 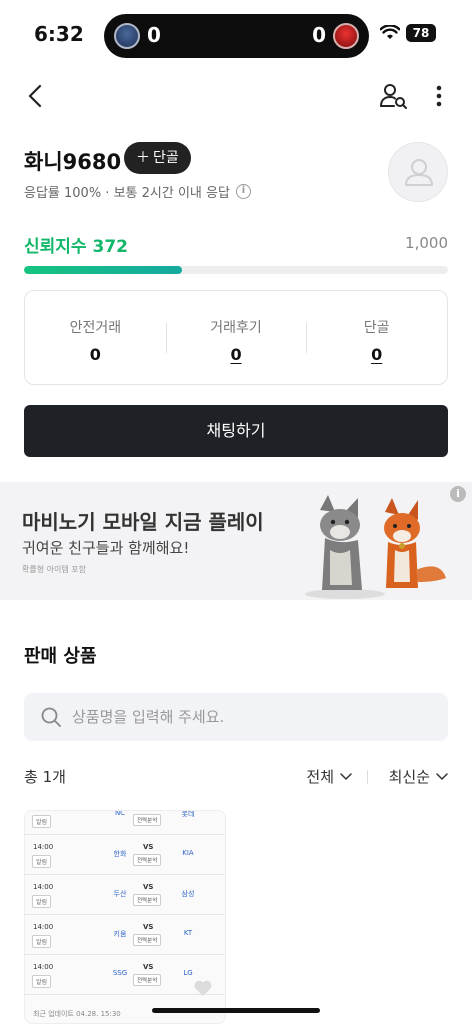 I want to click on response-info-text: 응답률 100% · 보통 2시간 이내 응답, so click(x=127, y=193).